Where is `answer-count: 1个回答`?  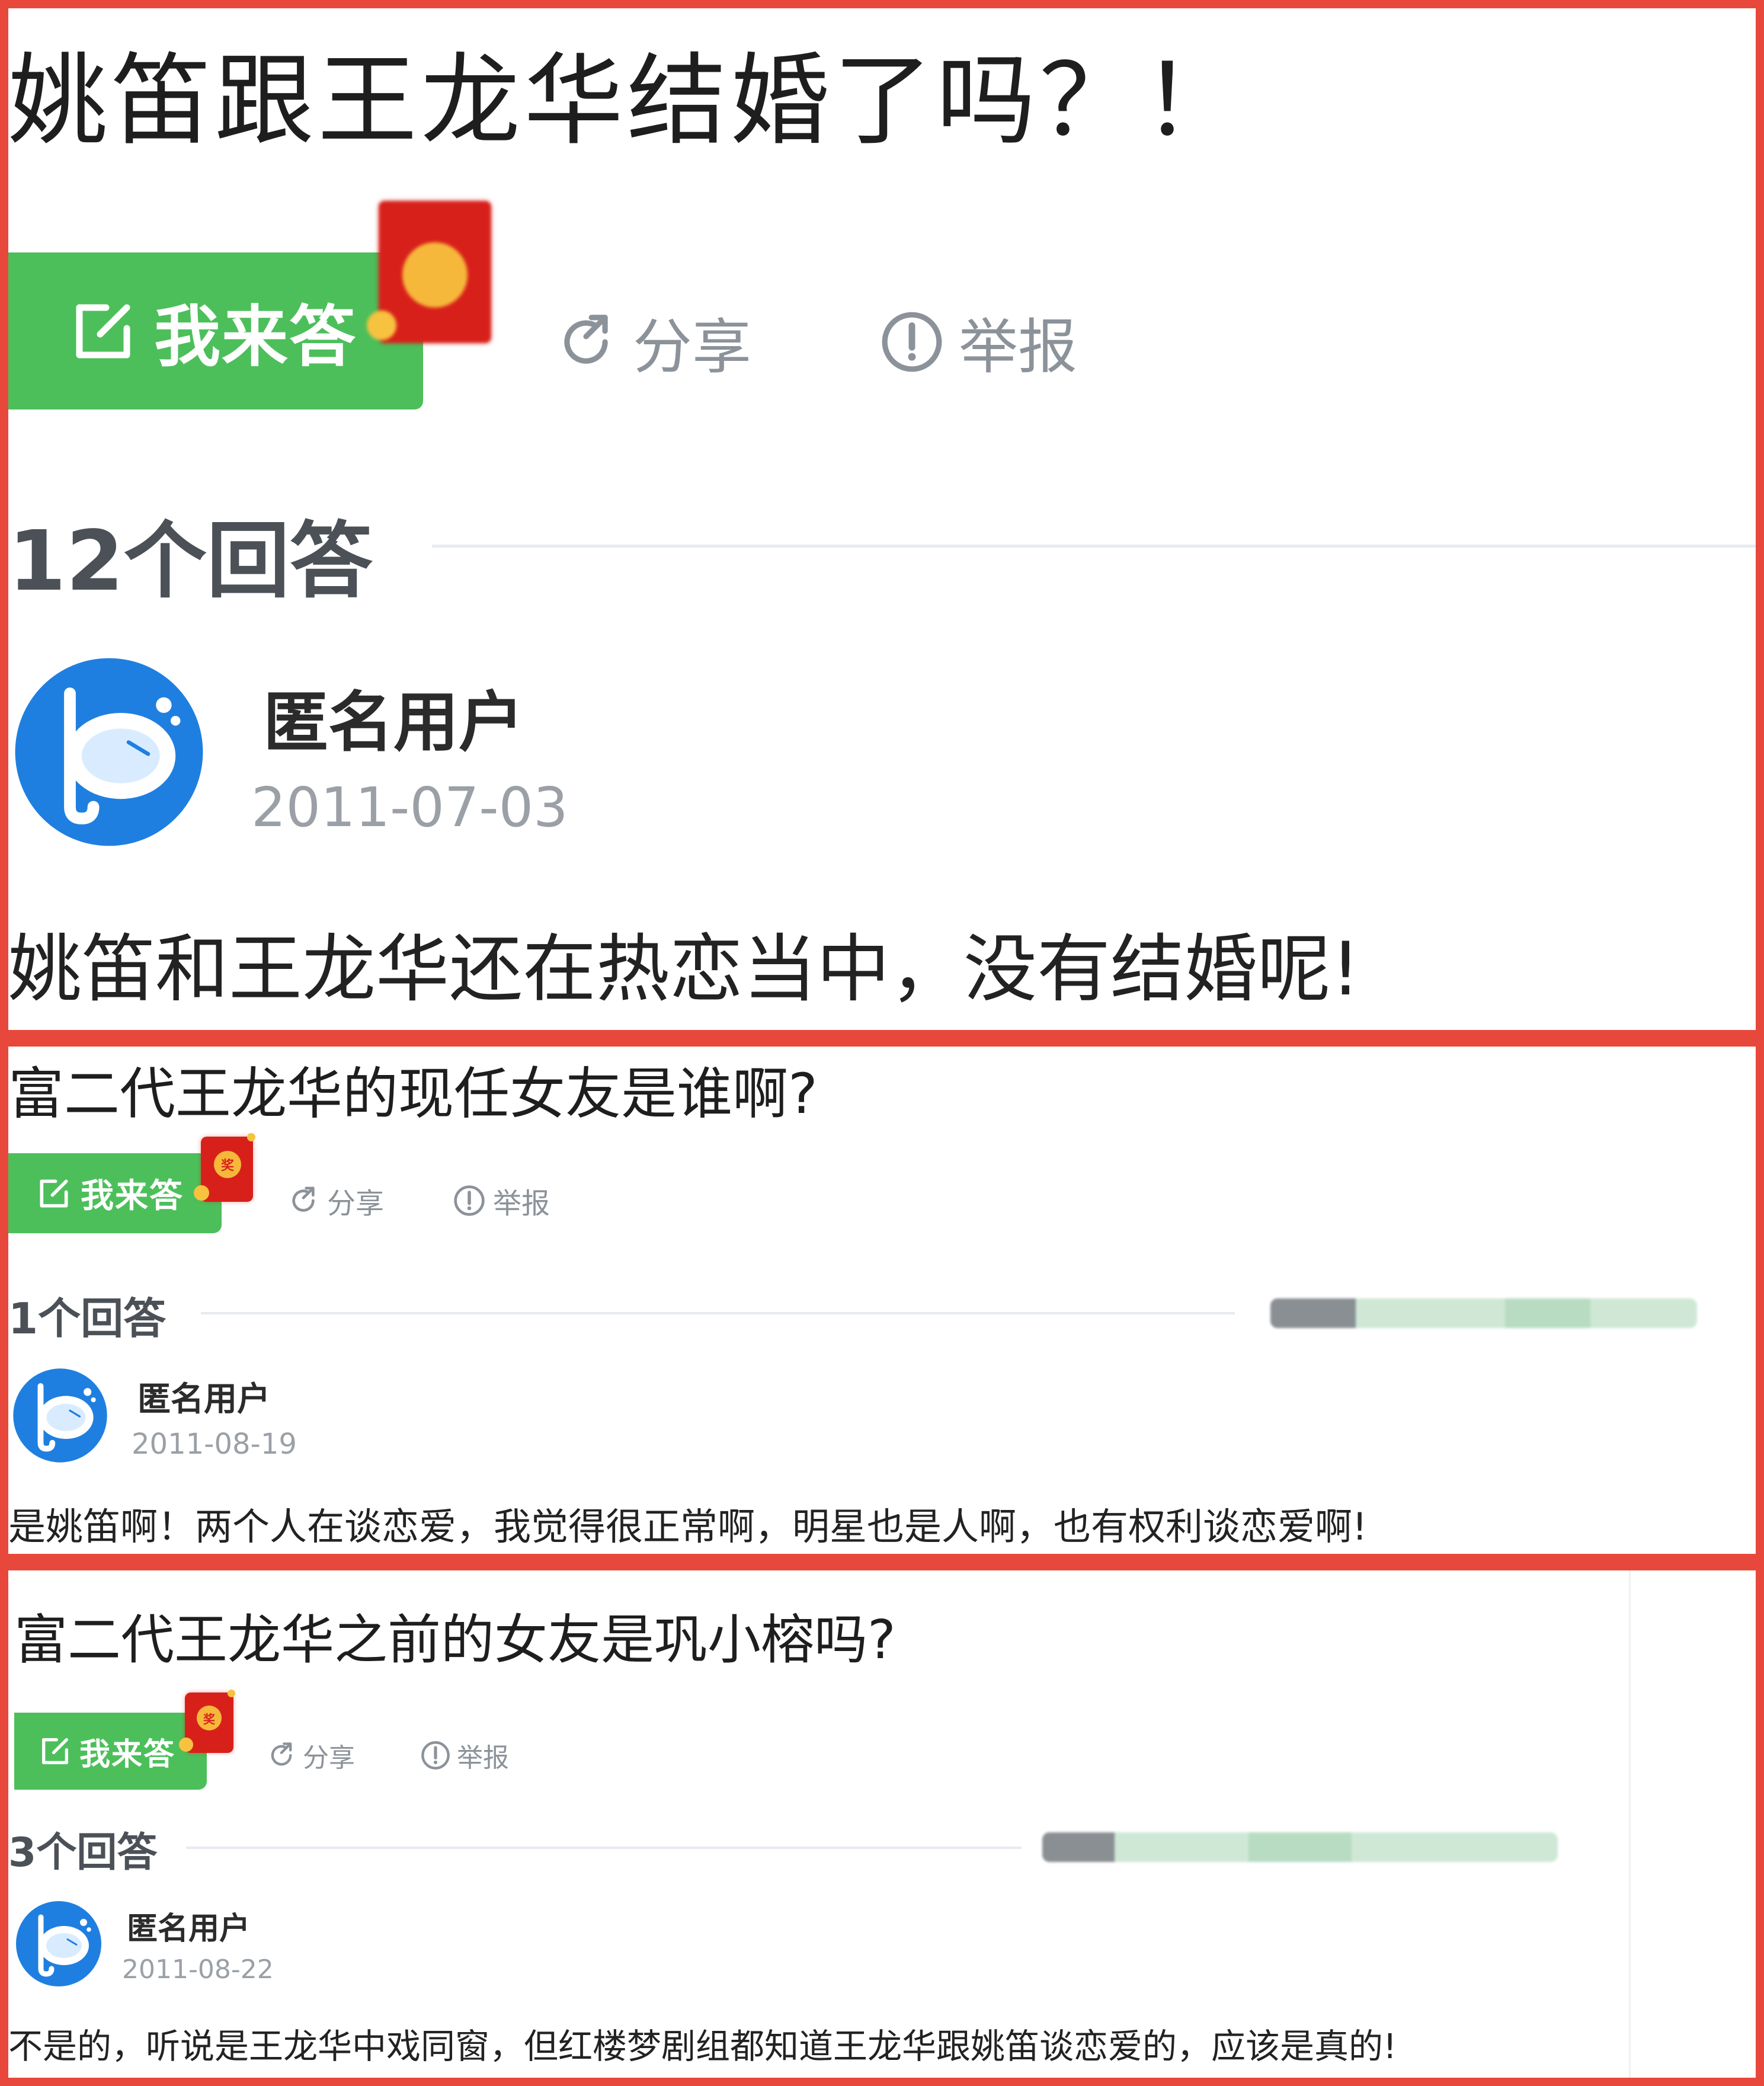
answer-count: 1个回答 is located at coordinates (87, 1318).